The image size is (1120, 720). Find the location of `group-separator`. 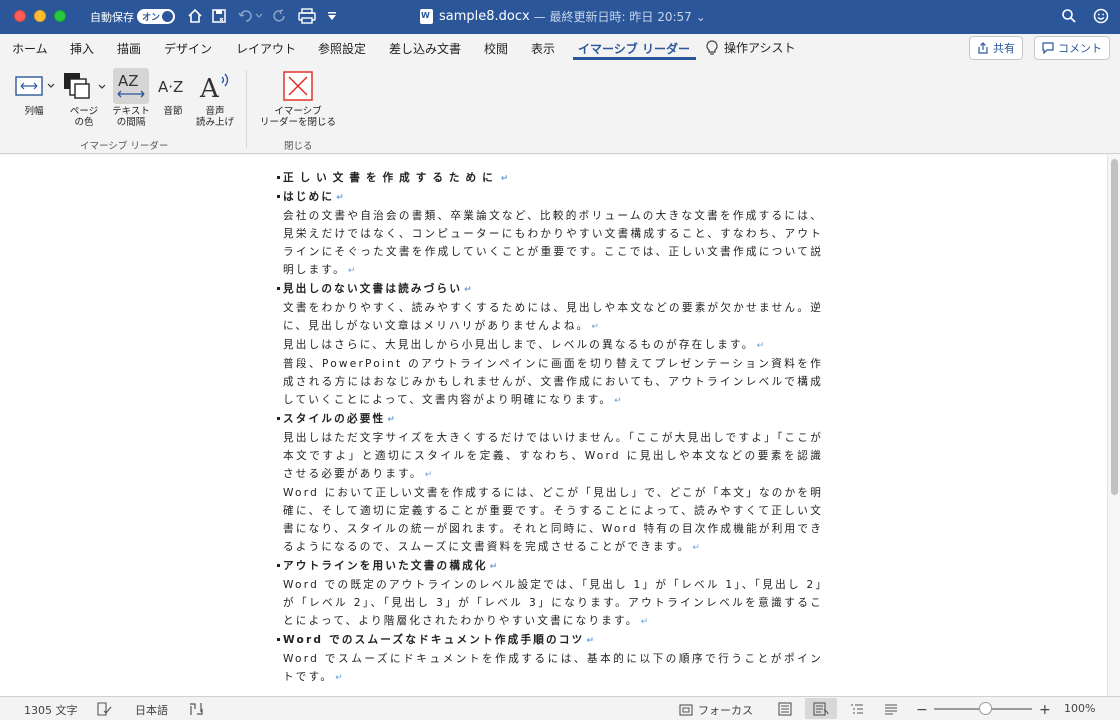

group-separator is located at coordinates (246, 109).